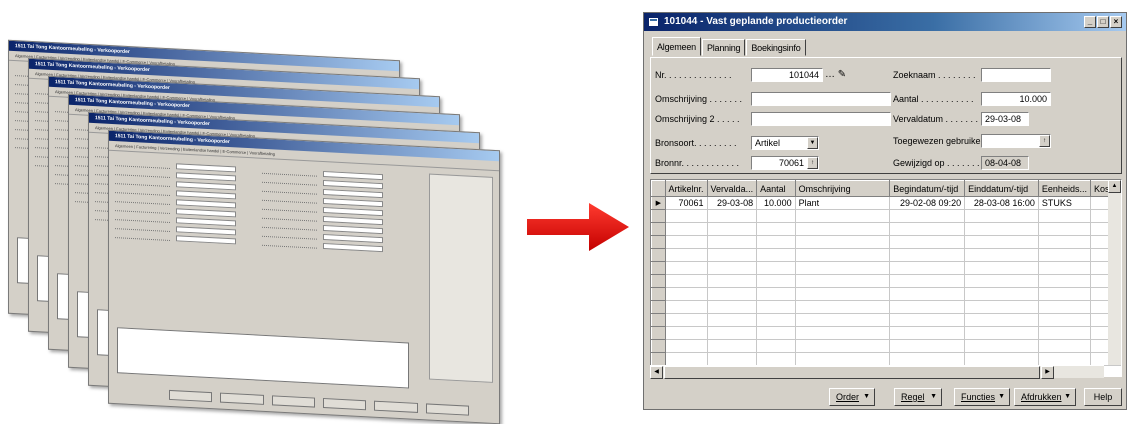 This screenshot has height=424, width=1132. I want to click on toegewezen-label: Toegewezen gebruiker . . ., so click(937, 141).